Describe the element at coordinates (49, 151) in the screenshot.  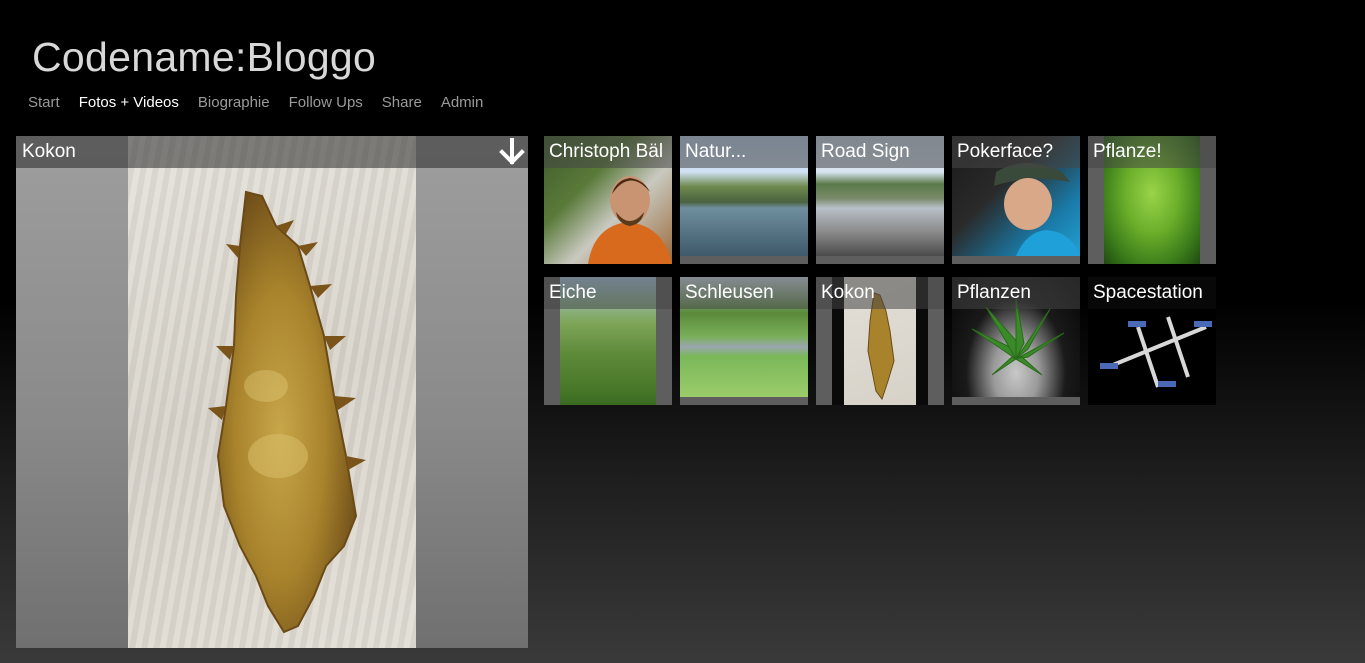
I see `viewer-title: Kokon` at that location.